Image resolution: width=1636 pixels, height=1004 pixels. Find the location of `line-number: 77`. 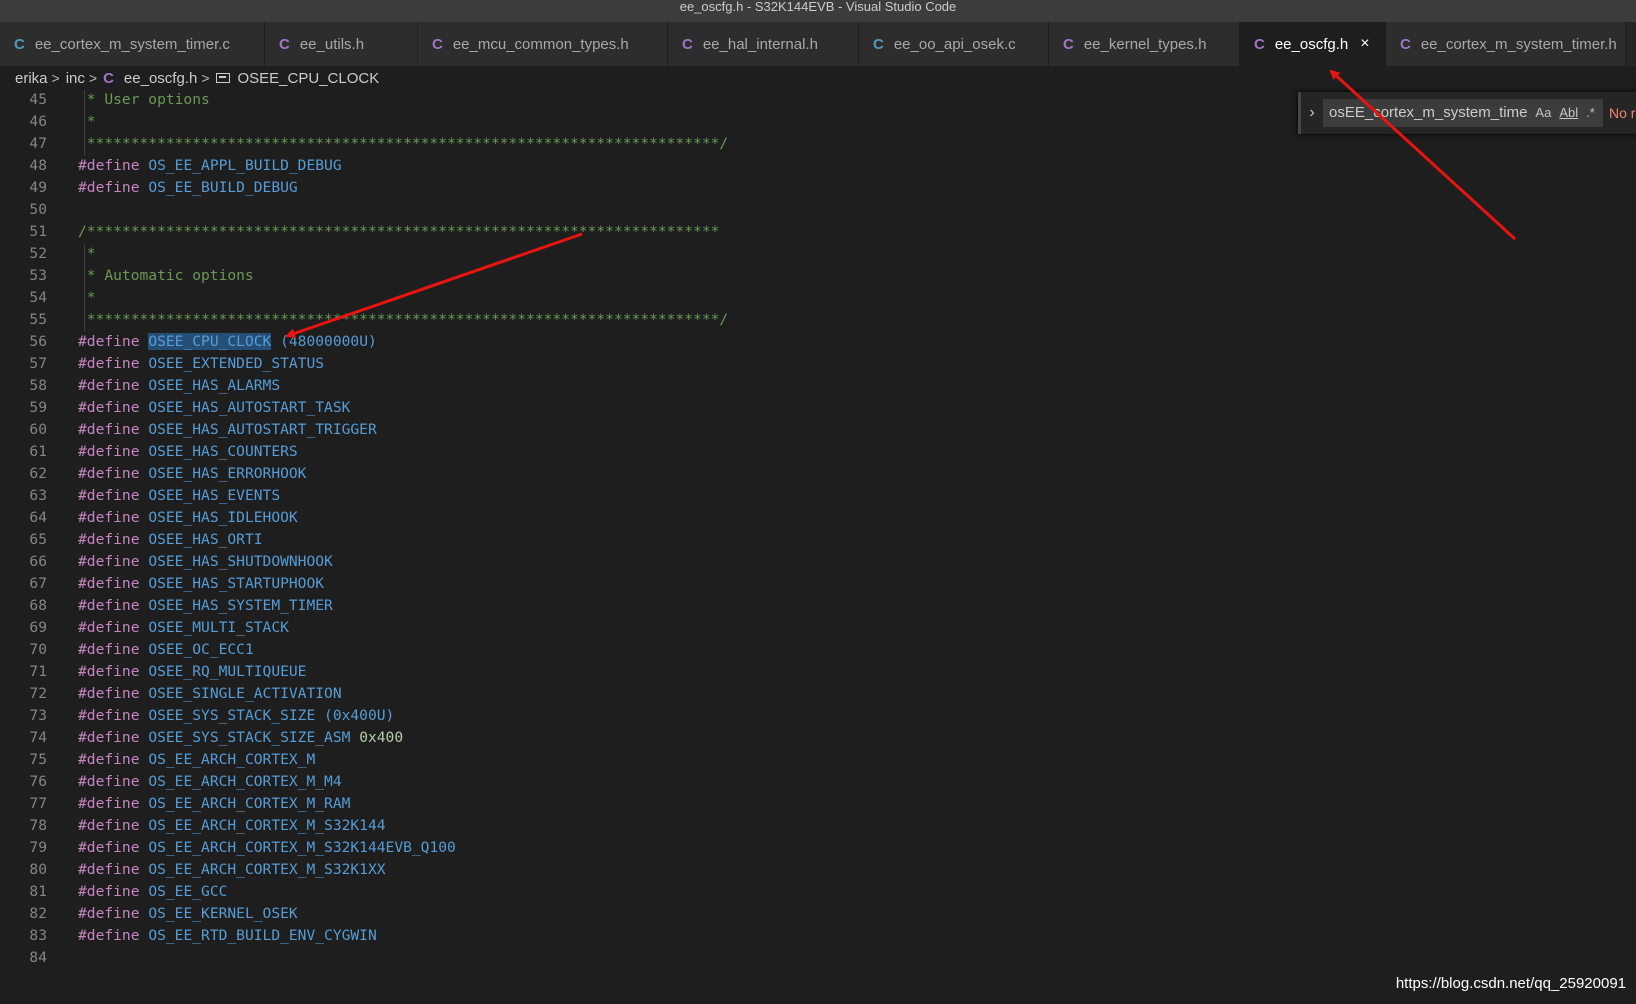

line-number: 77 is located at coordinates (38, 803).